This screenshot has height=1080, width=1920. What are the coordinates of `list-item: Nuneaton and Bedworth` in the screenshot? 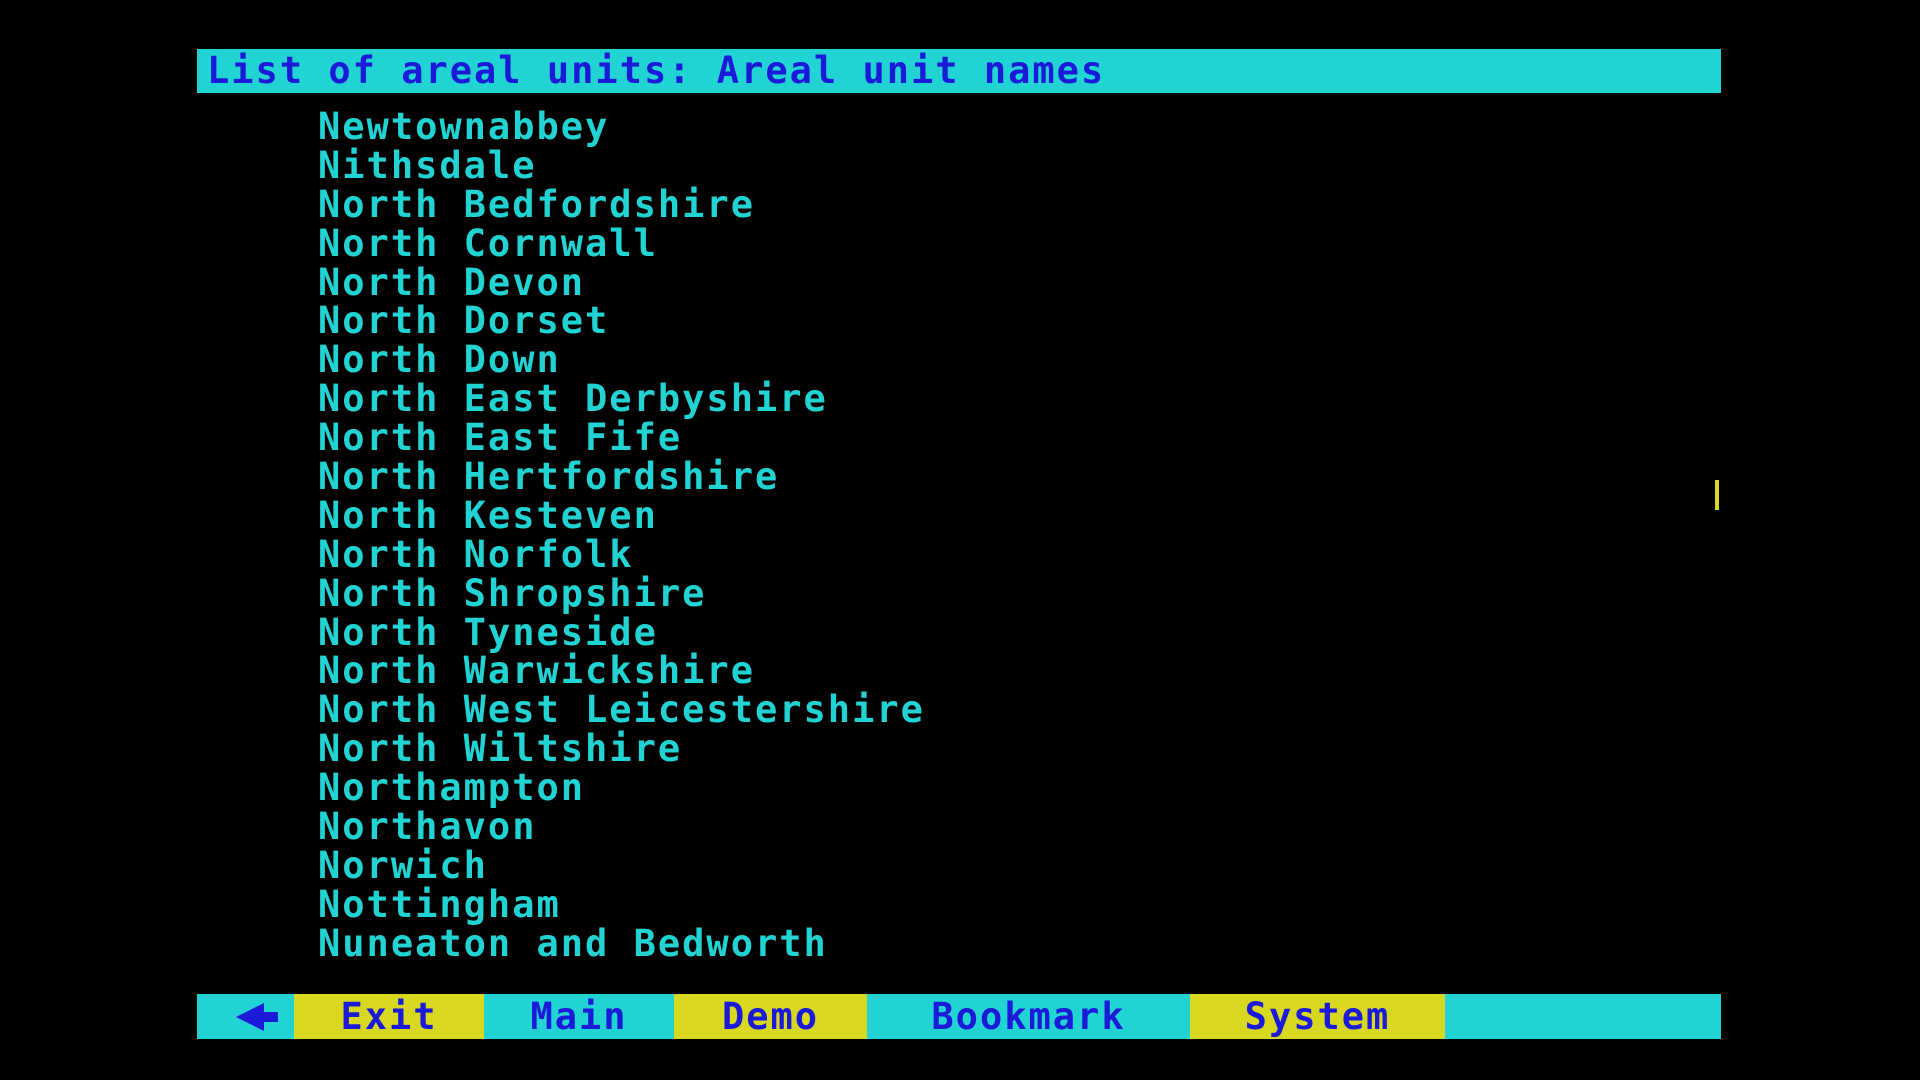 It's located at (621, 944).